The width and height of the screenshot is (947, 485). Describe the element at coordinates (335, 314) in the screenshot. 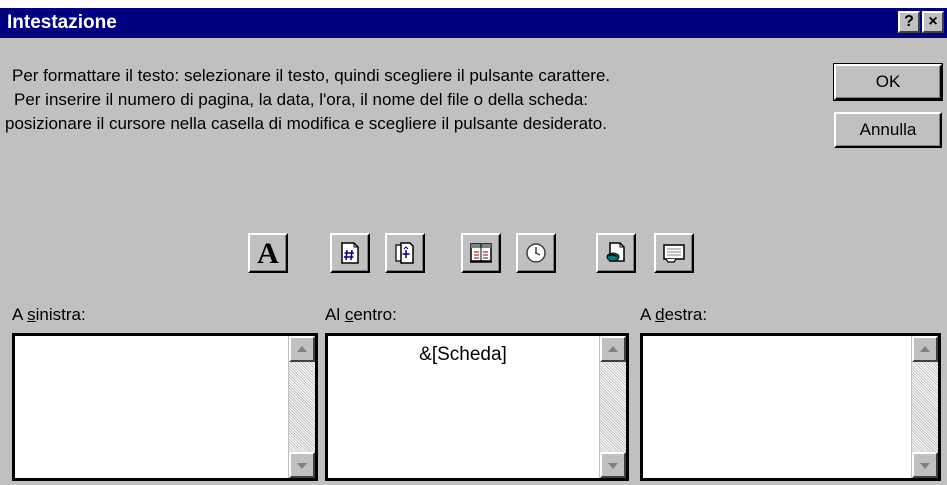

I see `center-label-prefix: Al` at that location.